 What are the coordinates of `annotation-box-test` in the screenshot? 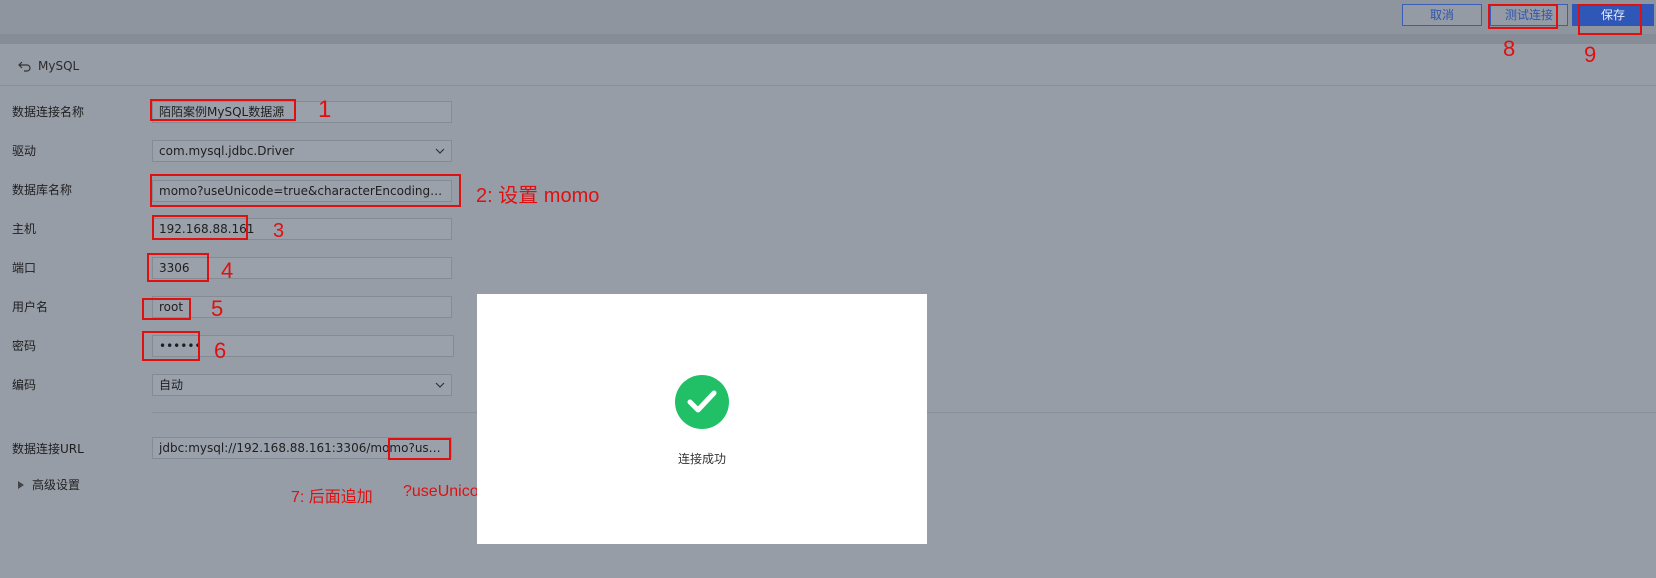 It's located at (1523, 16).